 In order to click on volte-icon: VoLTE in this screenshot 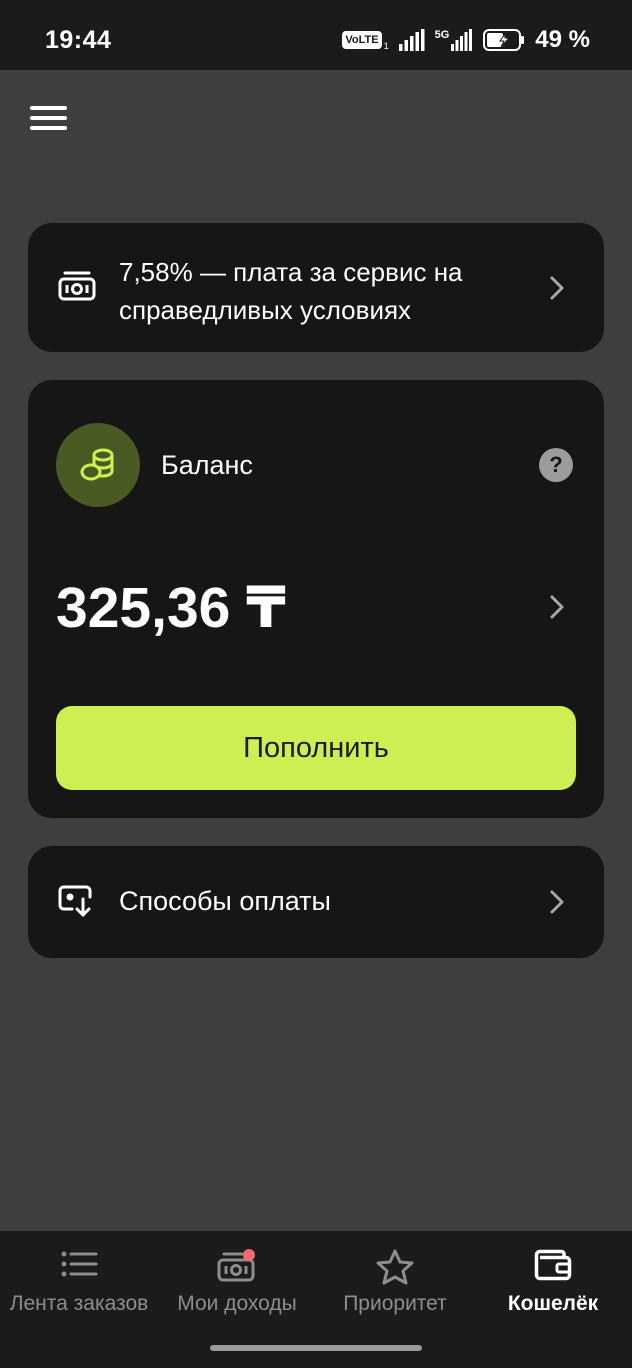, I will do `click(362, 40)`.